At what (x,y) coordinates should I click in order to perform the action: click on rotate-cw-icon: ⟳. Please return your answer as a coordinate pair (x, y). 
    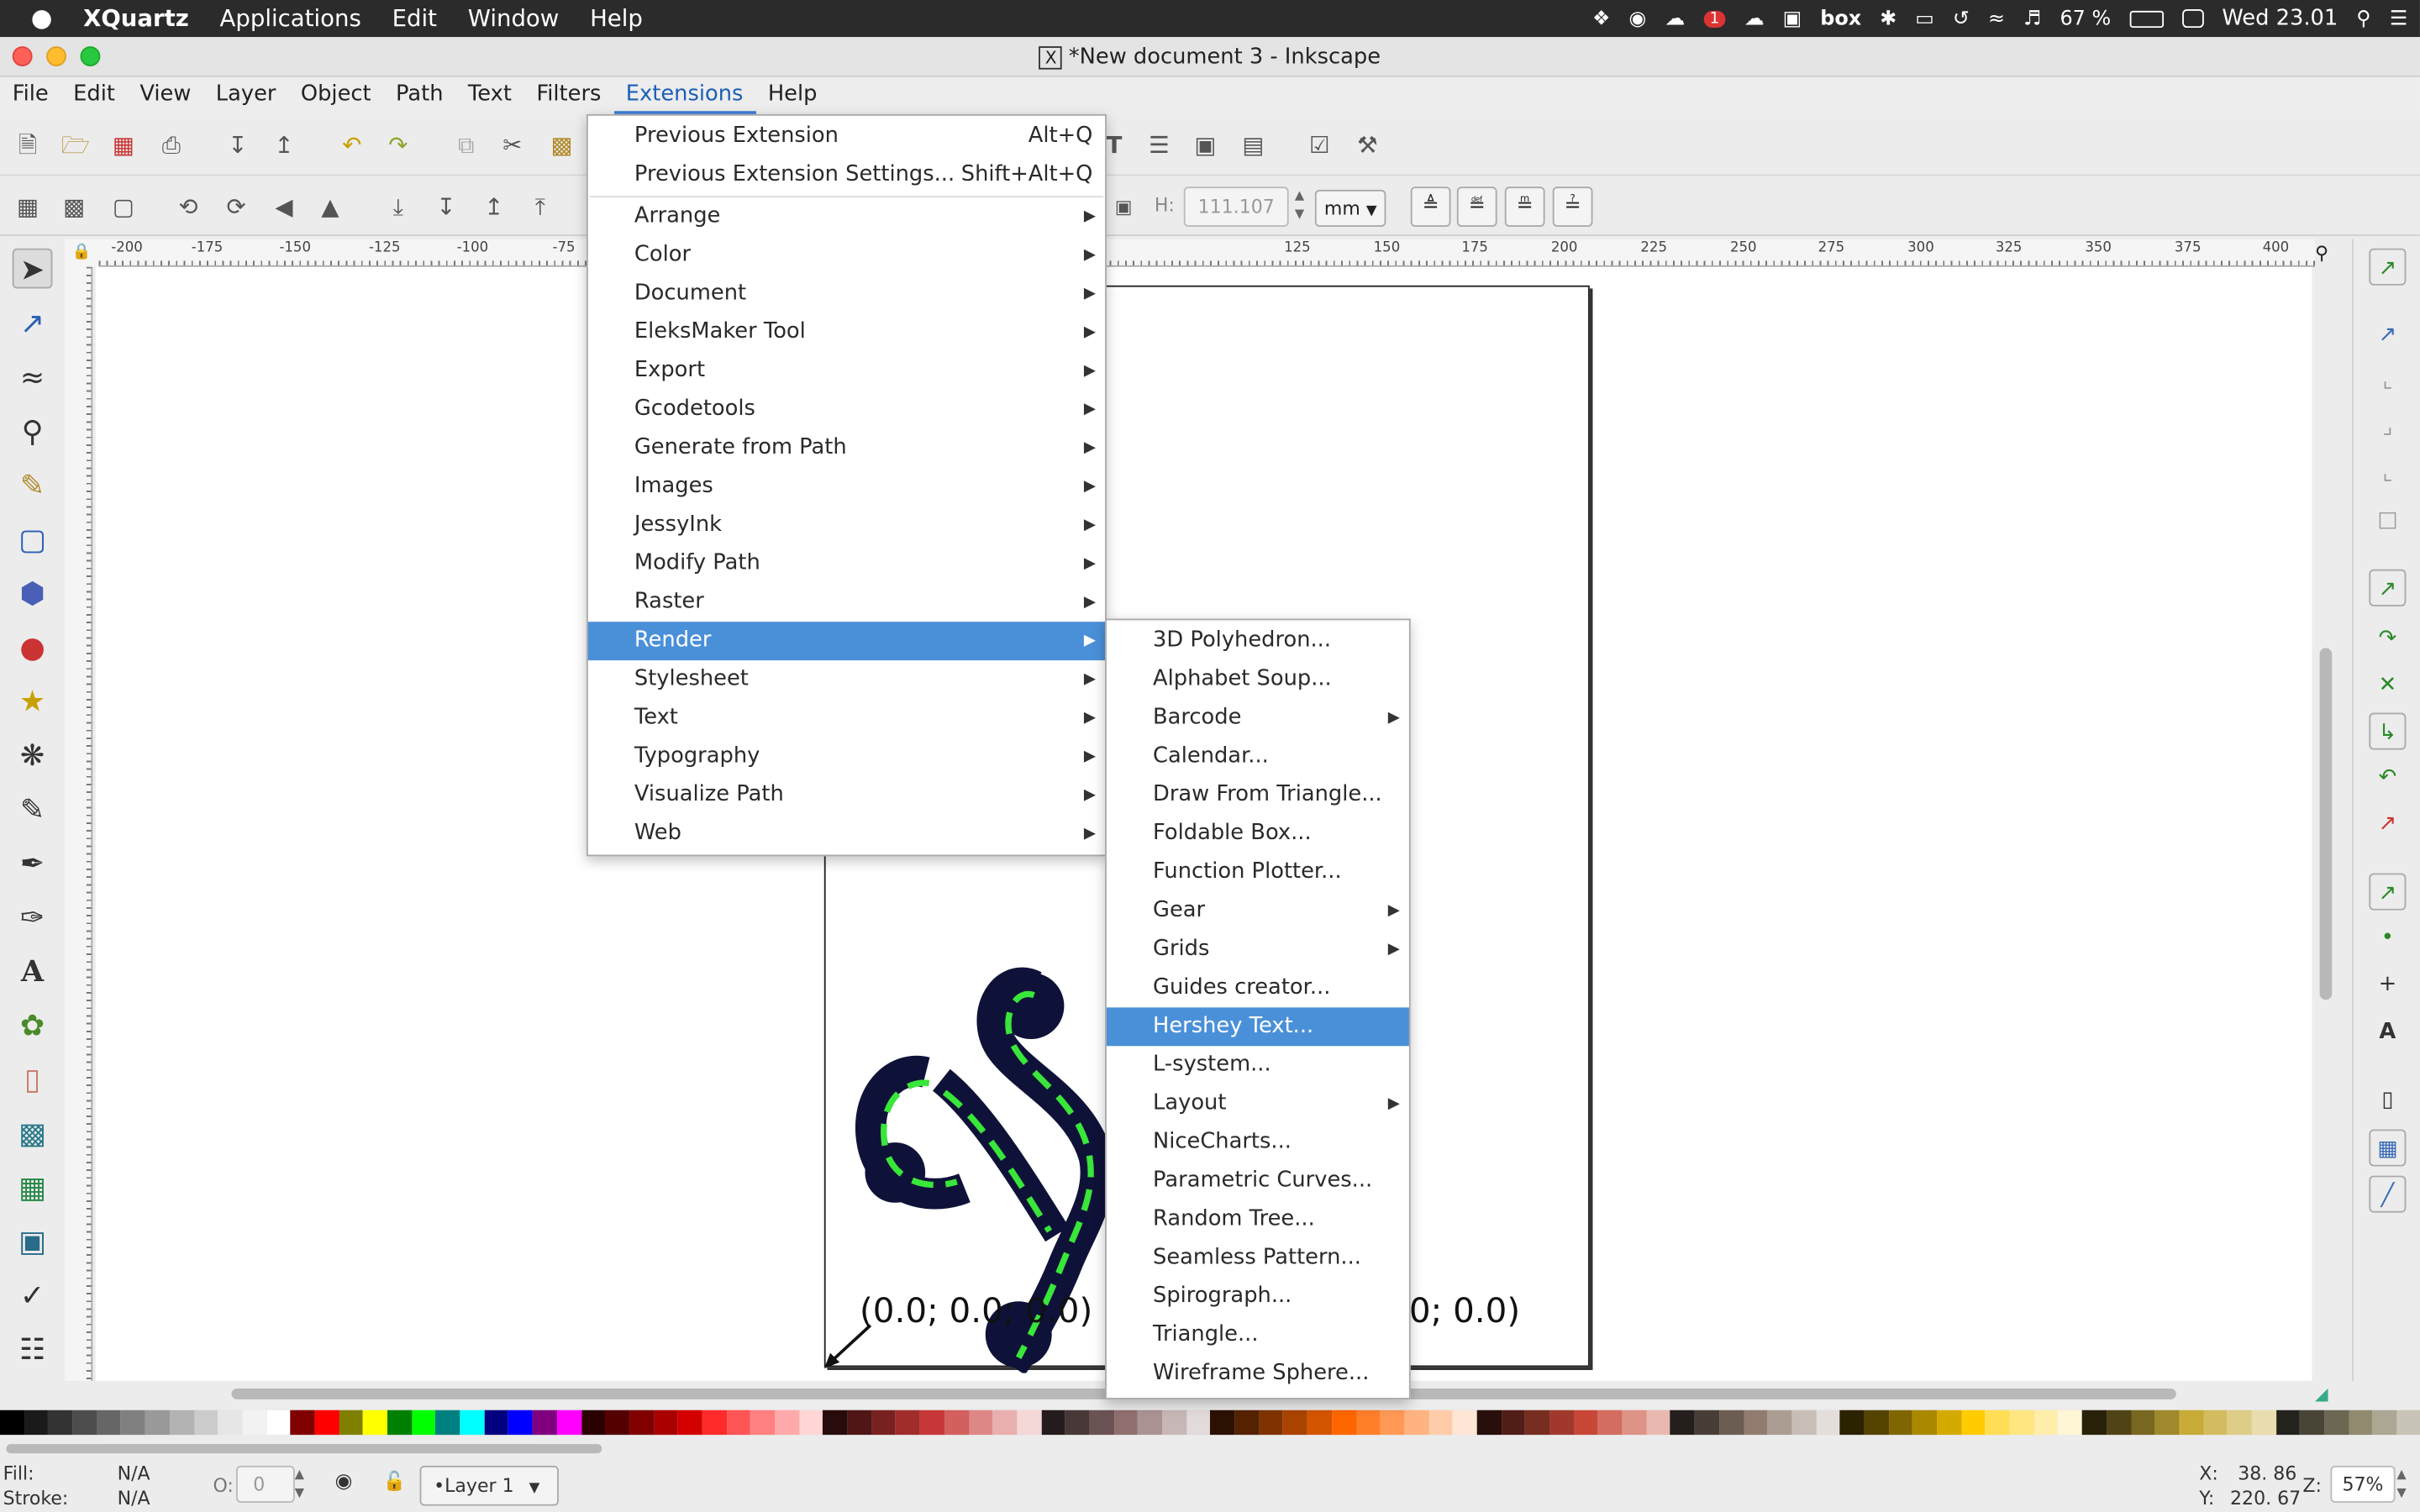
    Looking at the image, I should click on (236, 207).